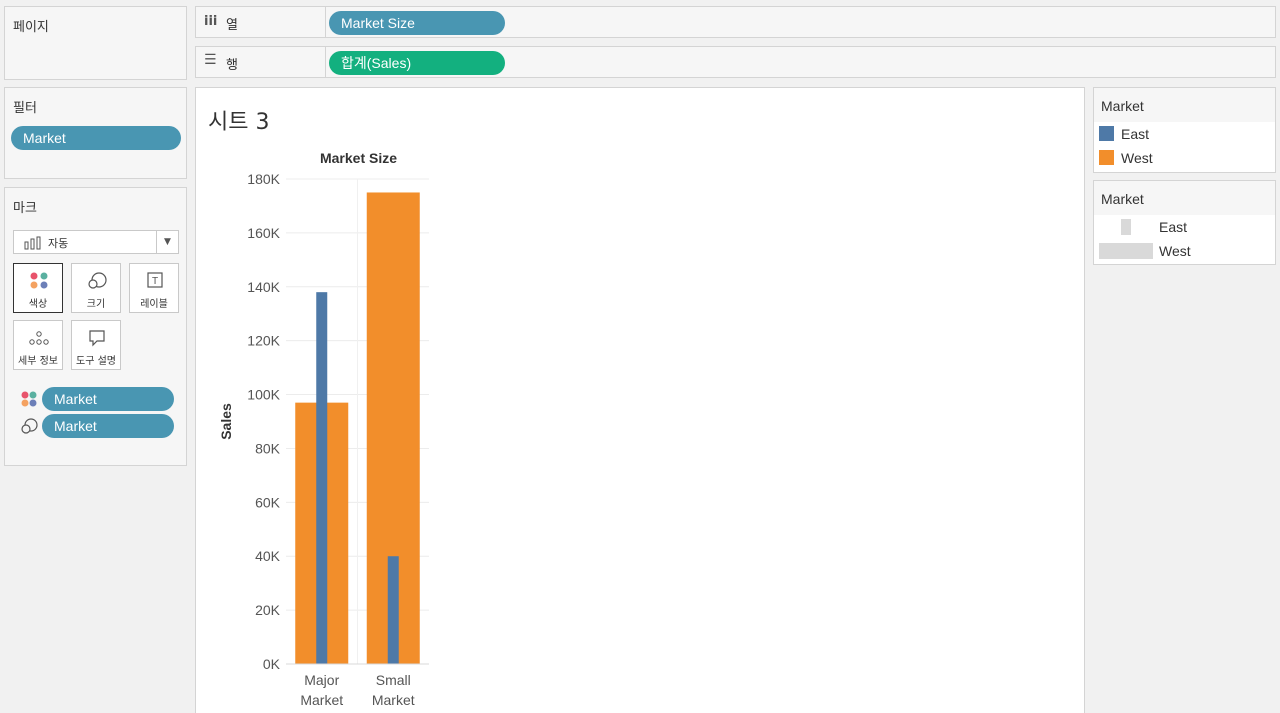 The width and height of the screenshot is (1280, 713). What do you see at coordinates (272, 664) in the screenshot?
I see `y-tick-label: 0K` at bounding box center [272, 664].